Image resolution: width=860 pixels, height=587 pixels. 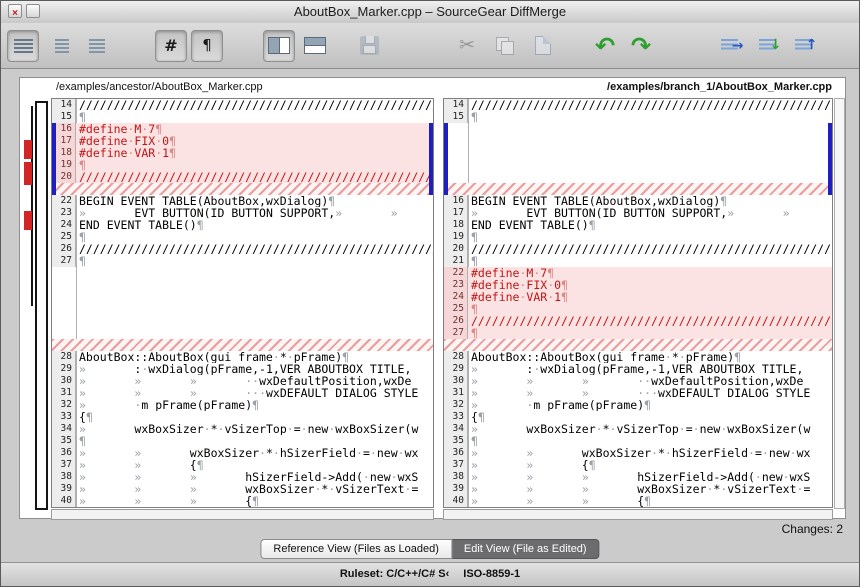 I want to click on split-horizontal-icon, so click(x=315, y=45).